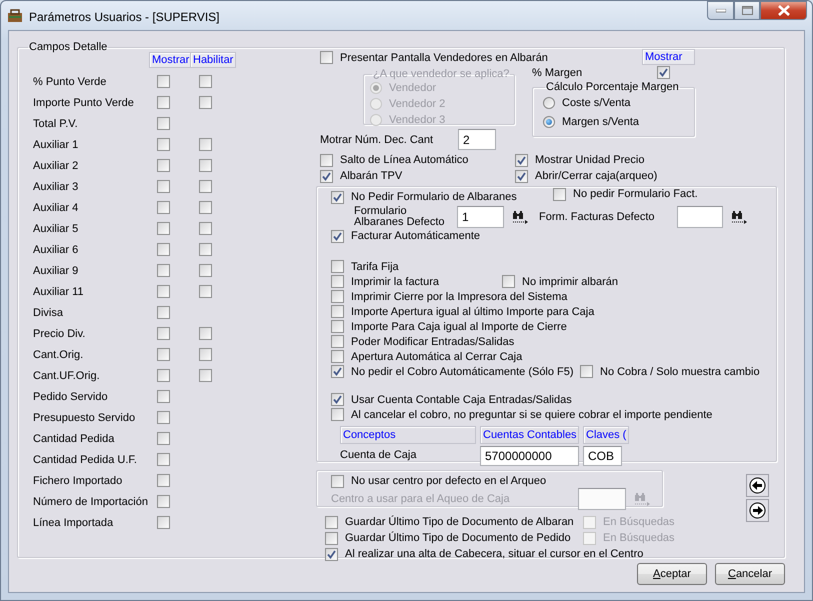 The height and width of the screenshot is (601, 813). I want to click on maximize-icon, so click(747, 10).